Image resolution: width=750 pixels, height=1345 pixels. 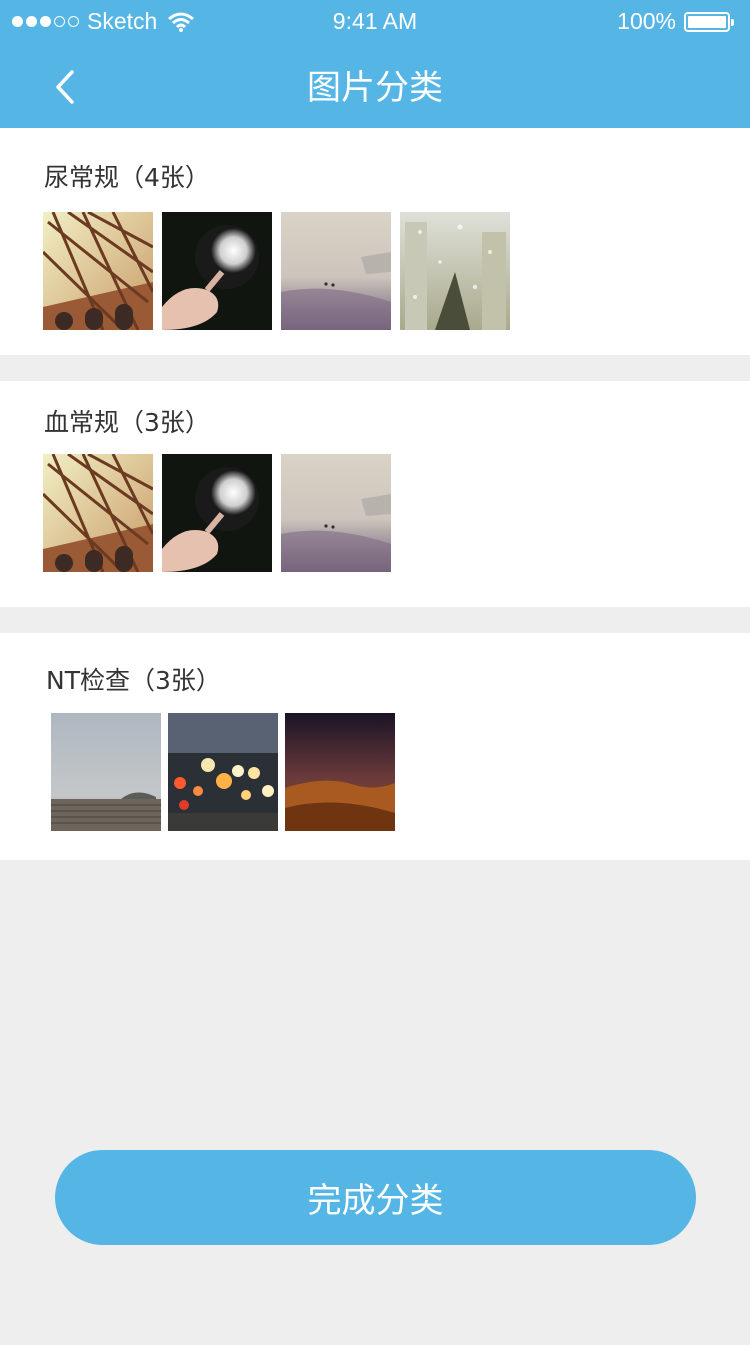 What do you see at coordinates (375, 88) in the screenshot?
I see `page-title: 图片分类` at bounding box center [375, 88].